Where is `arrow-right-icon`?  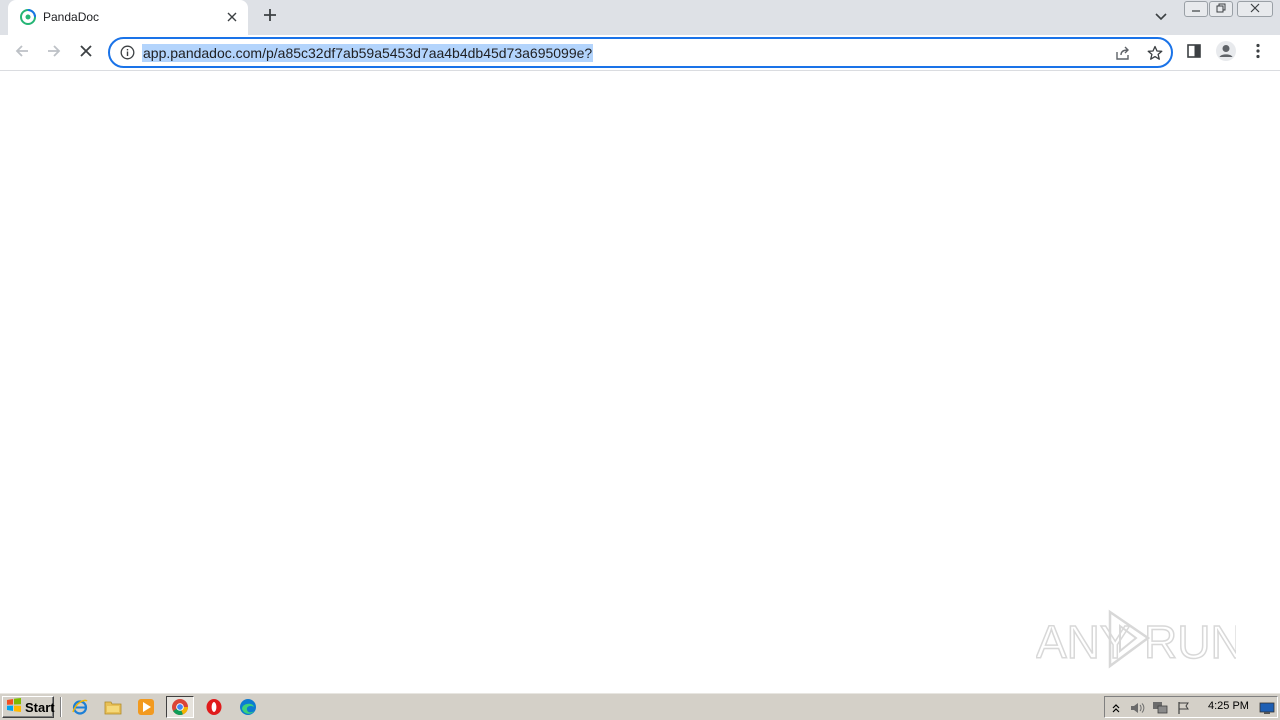 arrow-right-icon is located at coordinates (54, 53).